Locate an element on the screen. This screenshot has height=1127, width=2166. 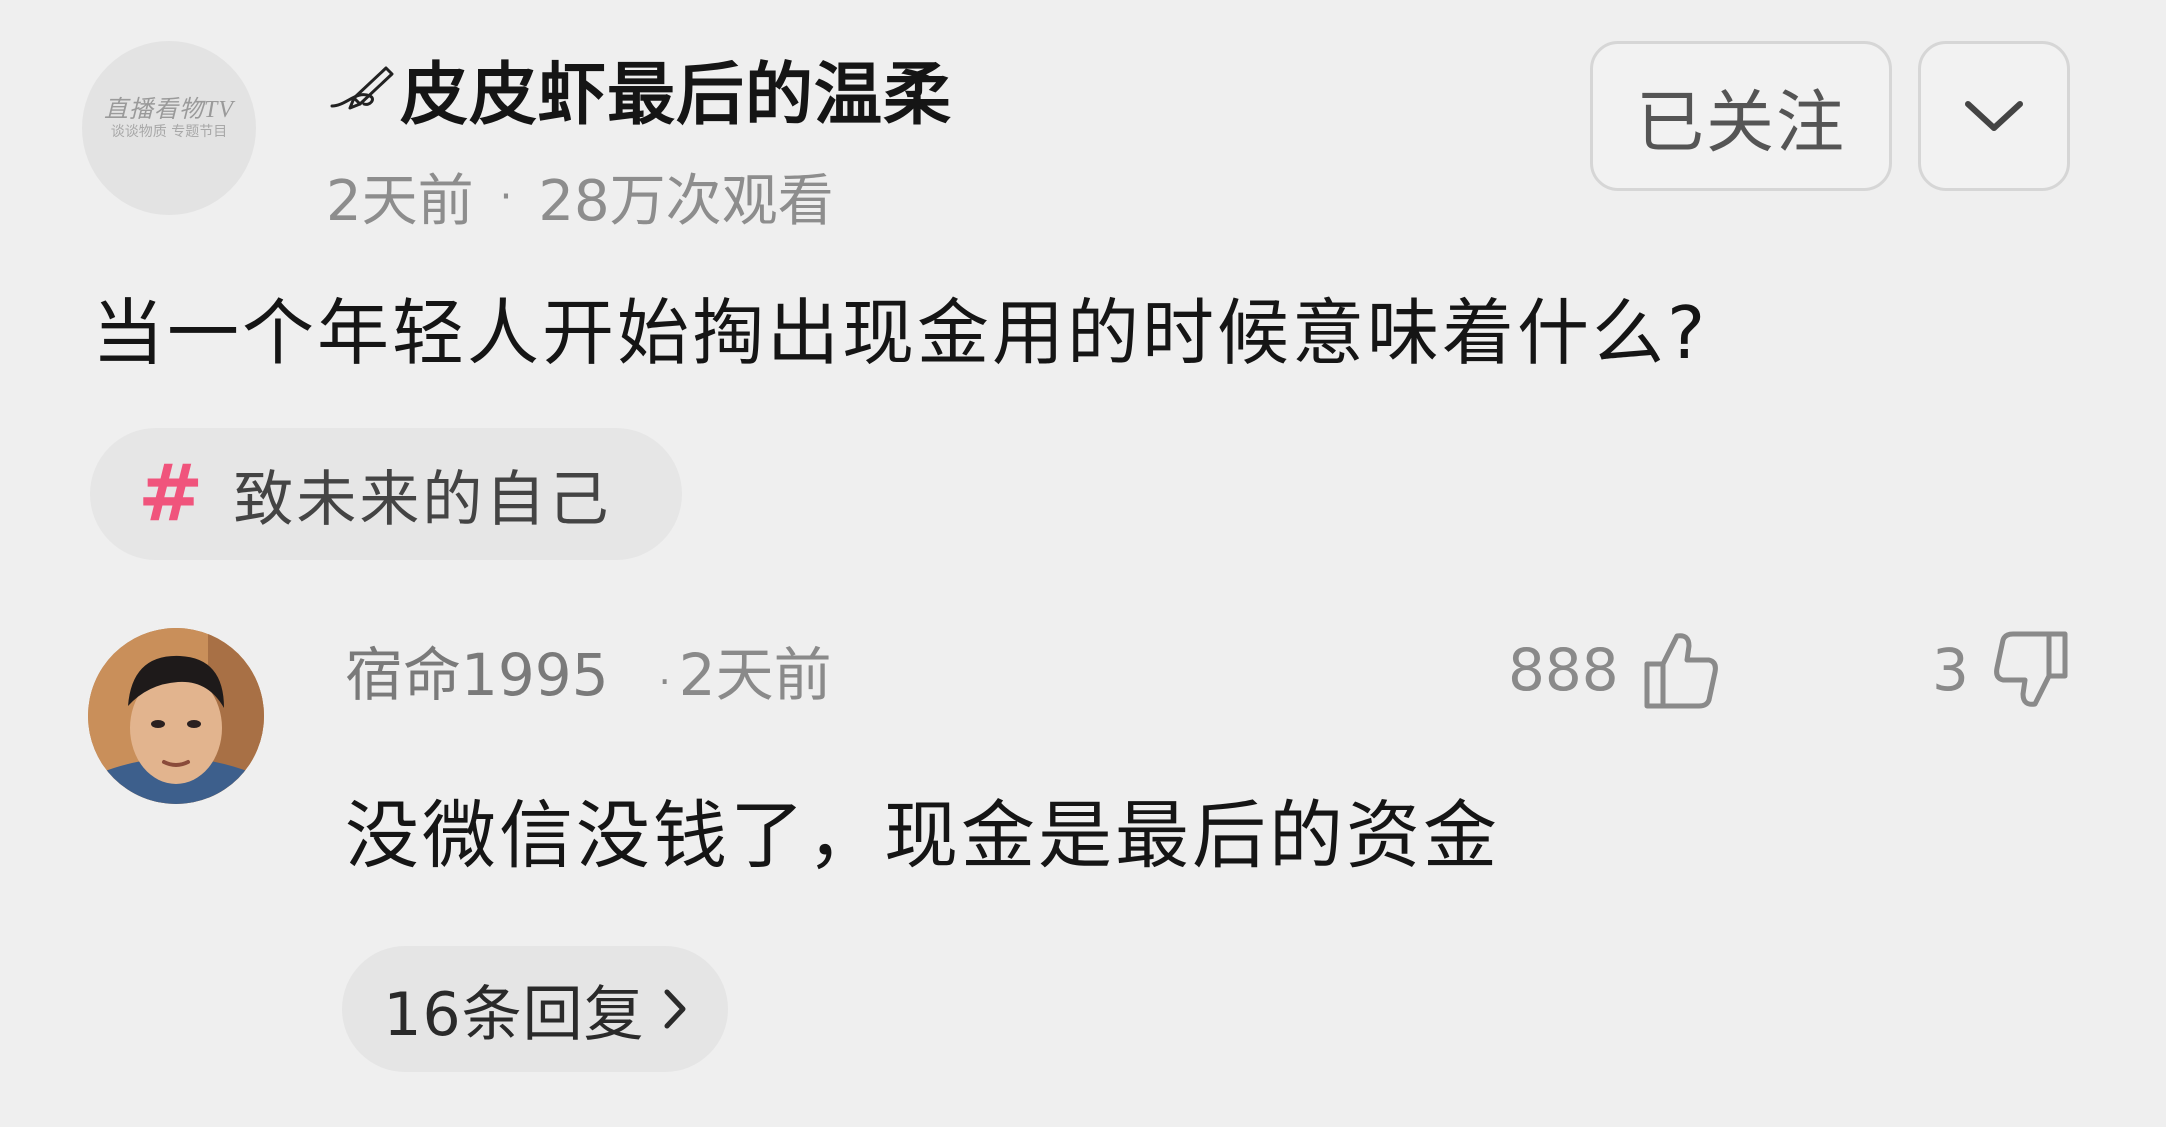
replies-label: 16条回复 is located at coordinates (514, 1014).